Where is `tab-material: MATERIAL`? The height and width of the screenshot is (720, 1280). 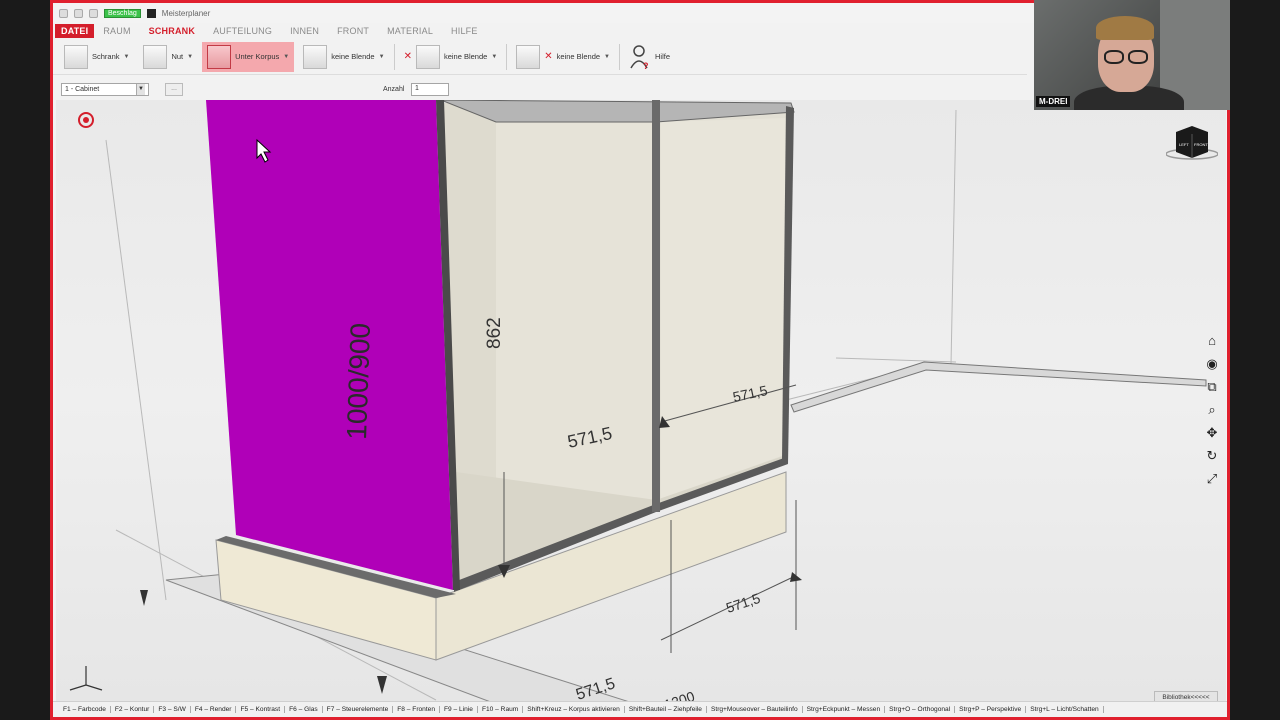
tab-material: MATERIAL is located at coordinates (410, 31).